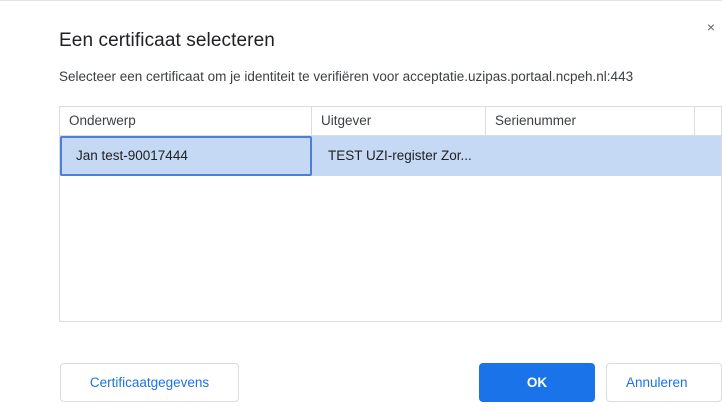 The width and height of the screenshot is (722, 410). What do you see at coordinates (186, 121) in the screenshot?
I see `column-header-subject: Onderwerp` at bounding box center [186, 121].